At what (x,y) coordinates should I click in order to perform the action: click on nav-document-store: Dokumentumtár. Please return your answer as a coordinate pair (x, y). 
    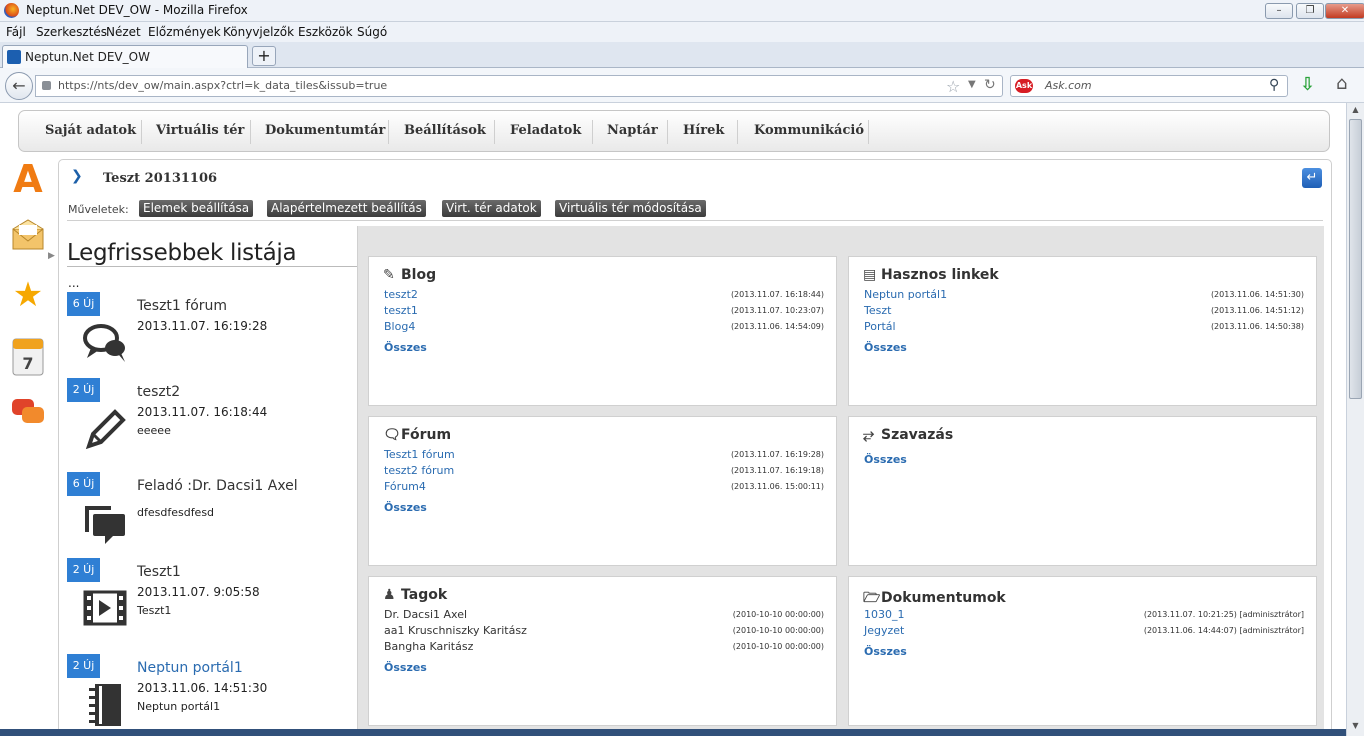
    Looking at the image, I should click on (325, 130).